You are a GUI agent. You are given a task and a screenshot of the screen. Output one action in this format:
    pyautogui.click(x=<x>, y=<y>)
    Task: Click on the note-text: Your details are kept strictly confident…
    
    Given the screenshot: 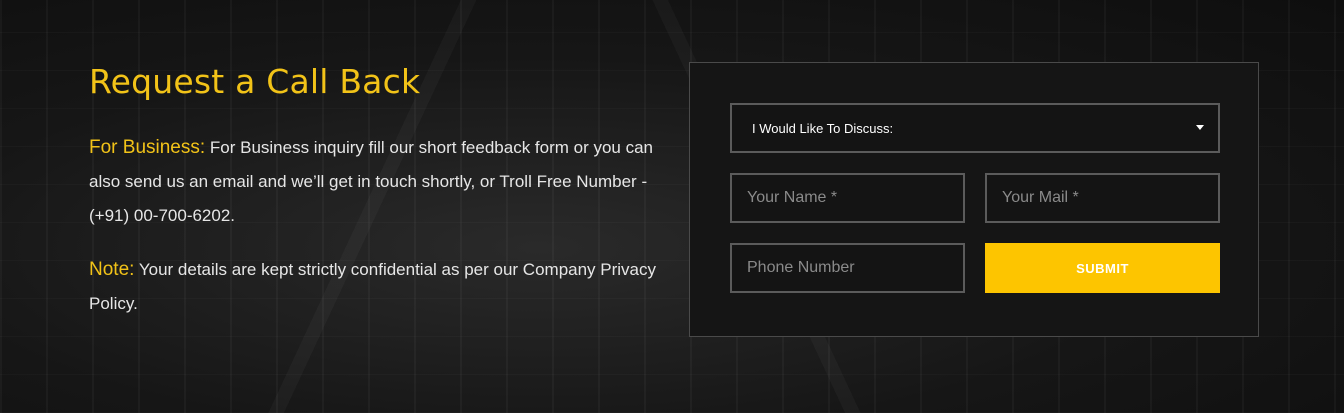 What is the action you would take?
    pyautogui.click(x=373, y=286)
    